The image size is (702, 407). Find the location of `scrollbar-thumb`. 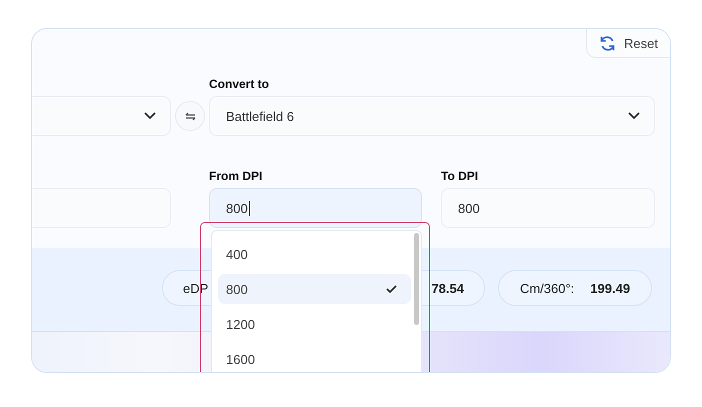

scrollbar-thumb is located at coordinates (416, 279).